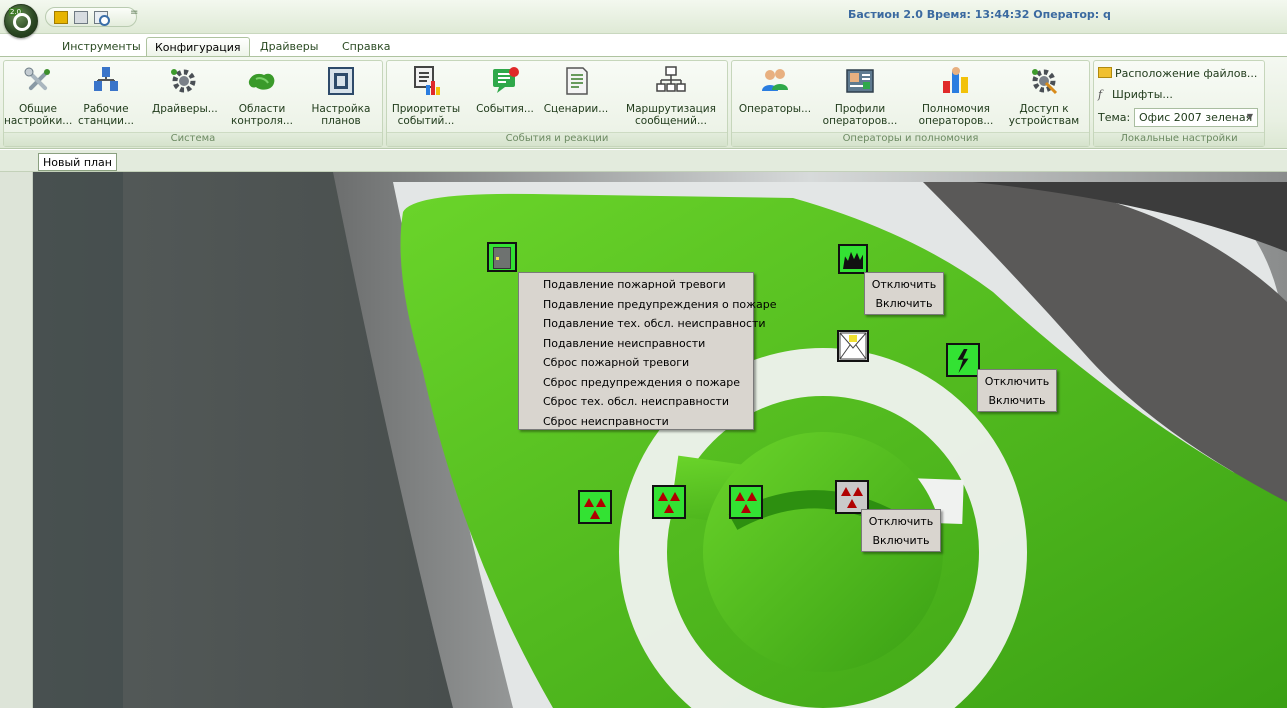 The width and height of the screenshot is (1287, 708). I want to click on device-access-label: Доступ к устройствам, so click(1044, 115).